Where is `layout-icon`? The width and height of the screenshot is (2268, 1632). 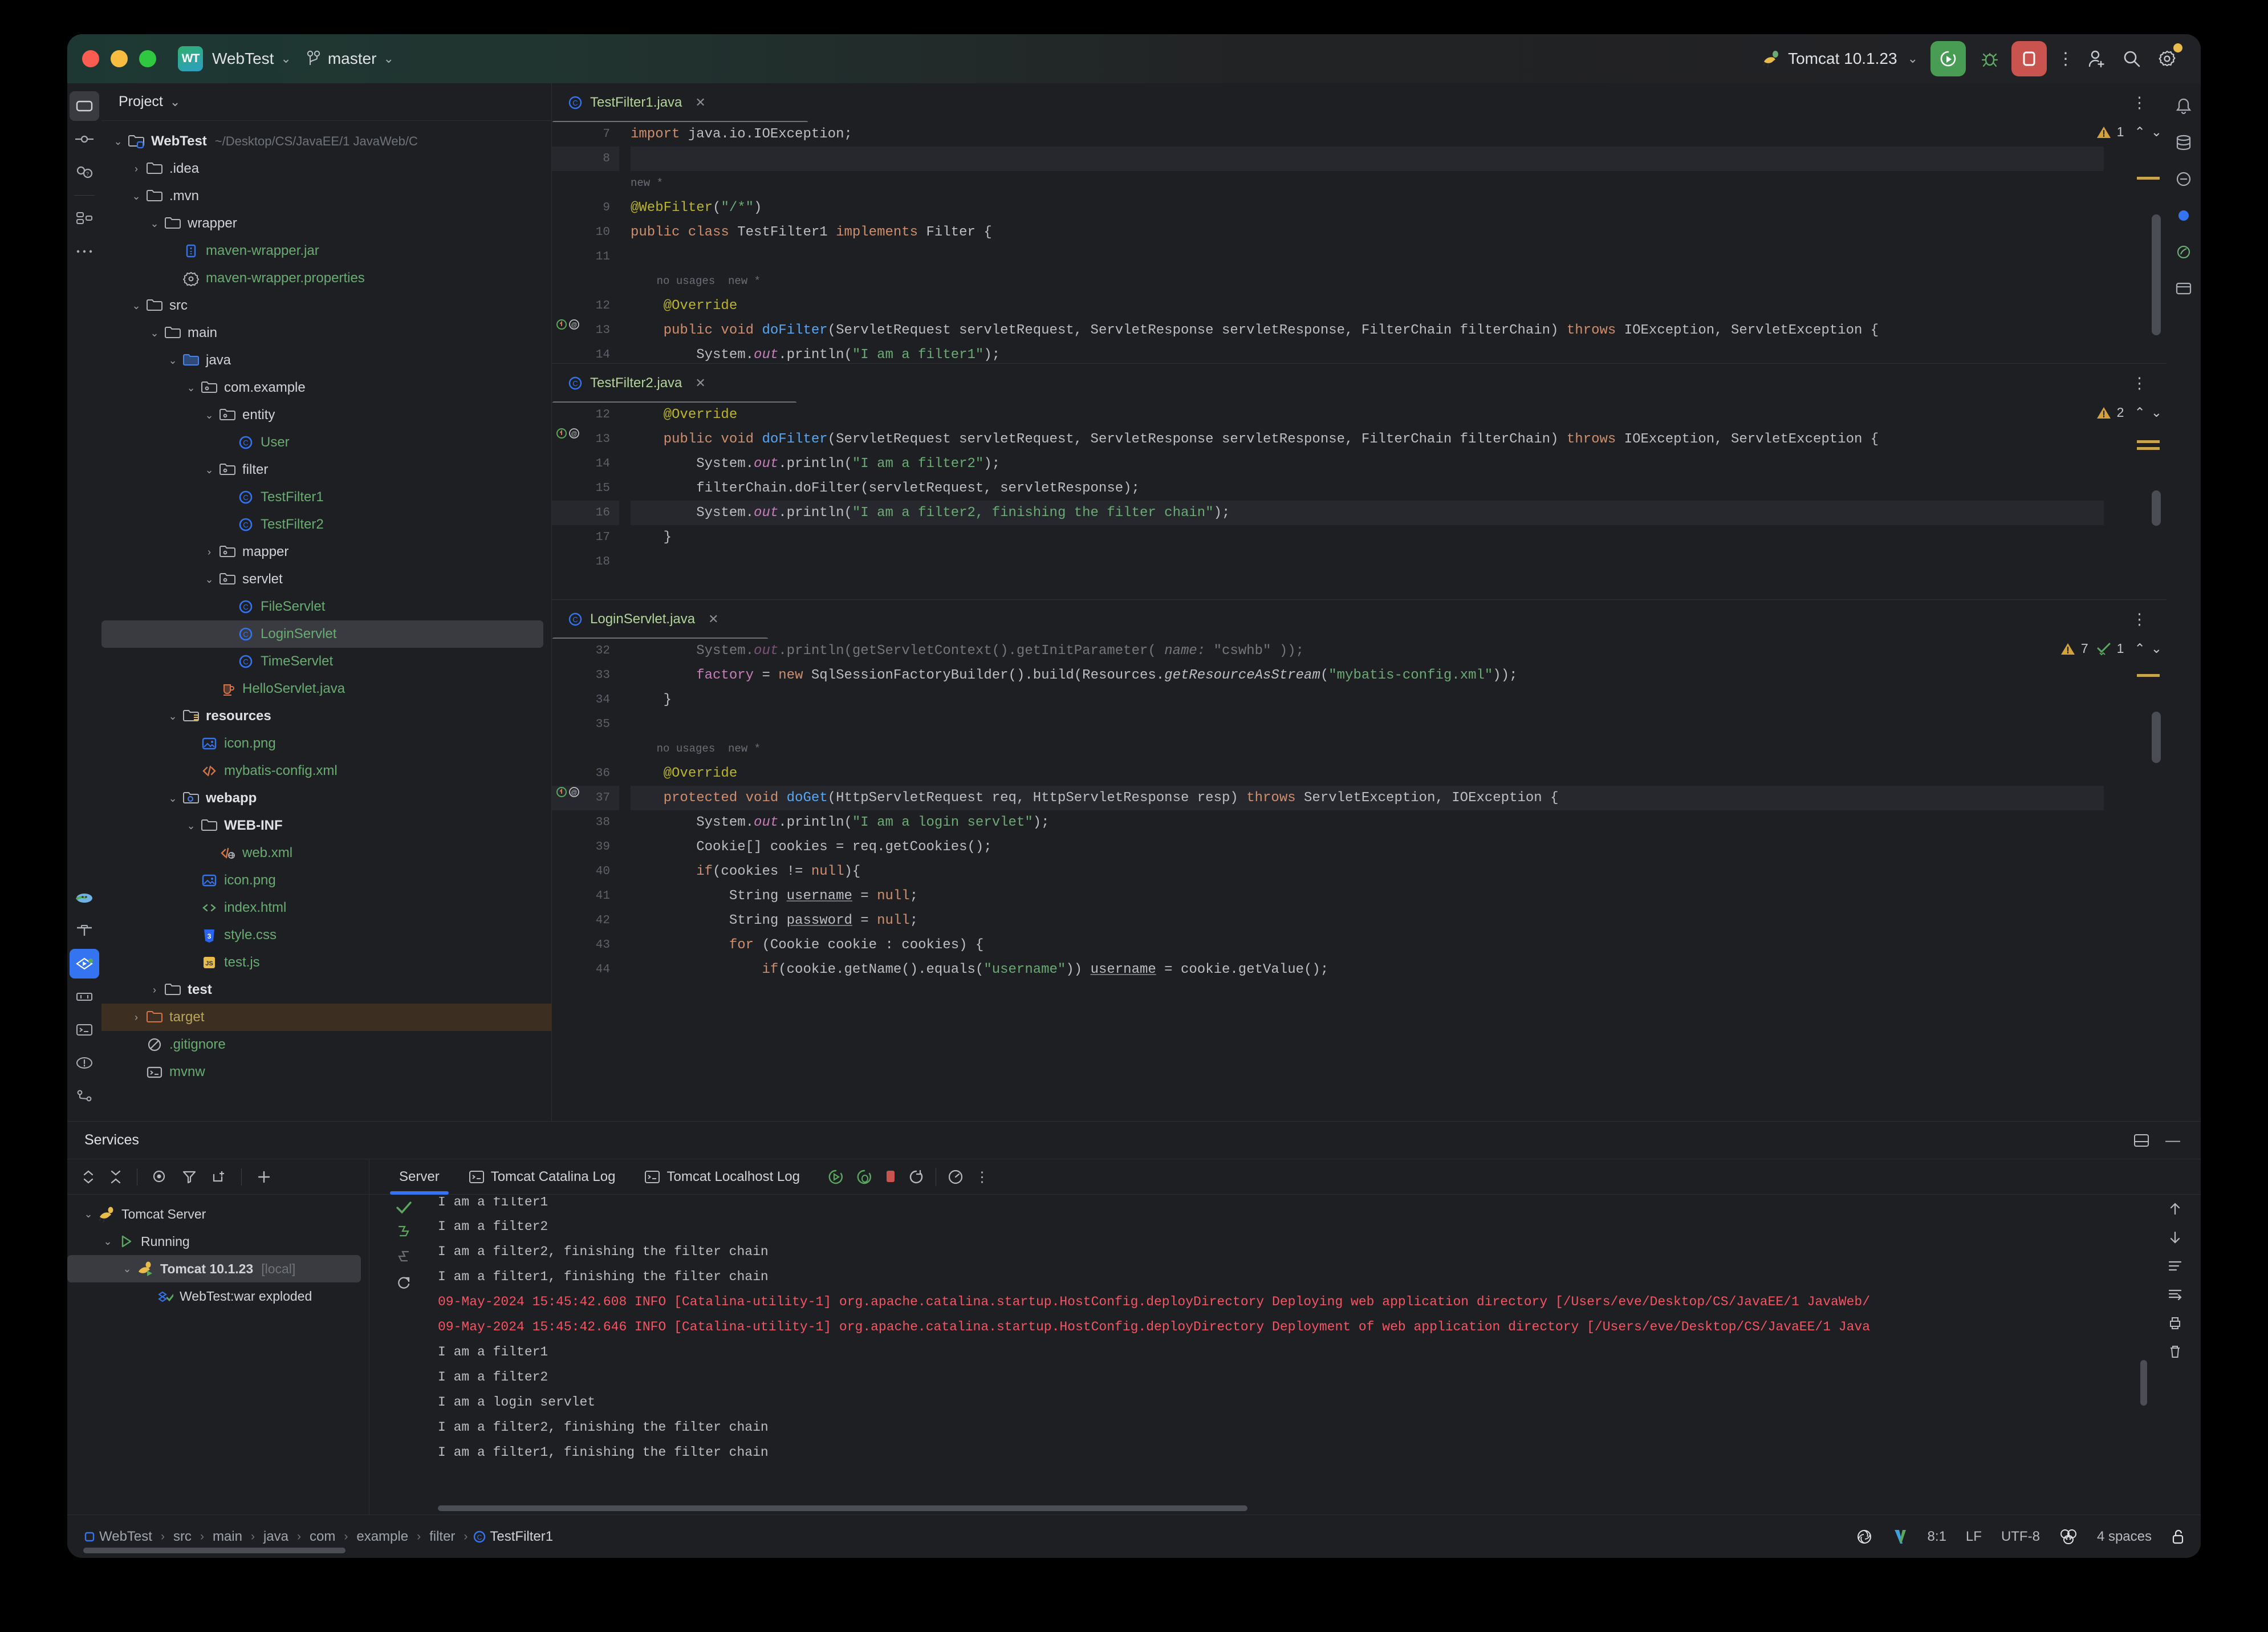
layout-icon is located at coordinates (2141, 1140).